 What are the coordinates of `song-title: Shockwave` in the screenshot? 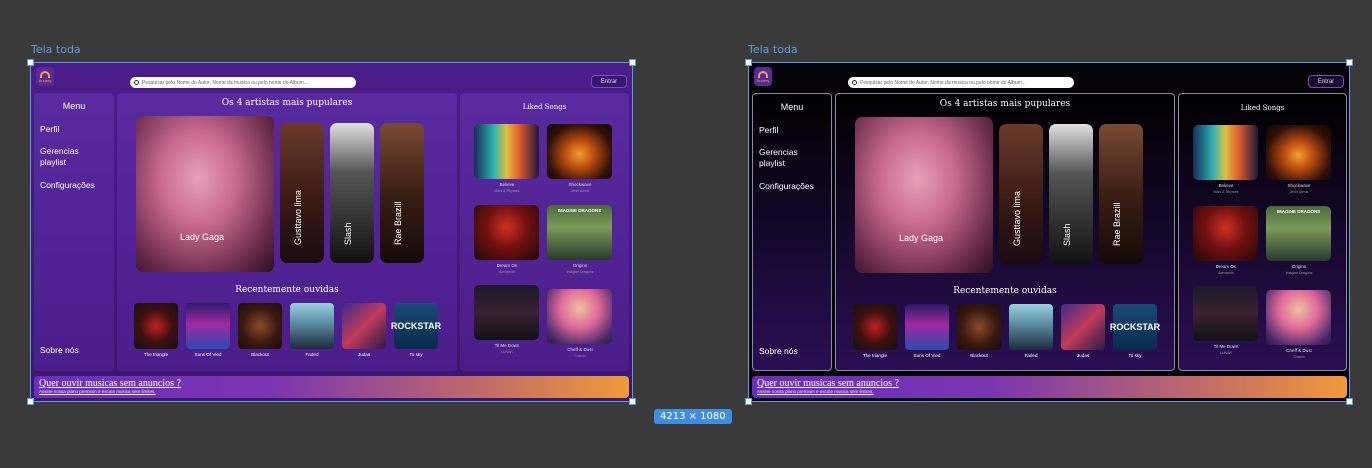 It's located at (580, 184).